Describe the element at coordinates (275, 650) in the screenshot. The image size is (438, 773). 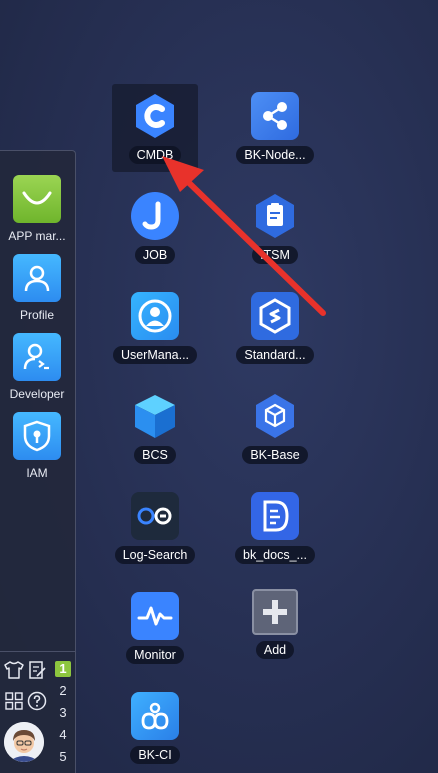
I see `app-label: Add` at that location.